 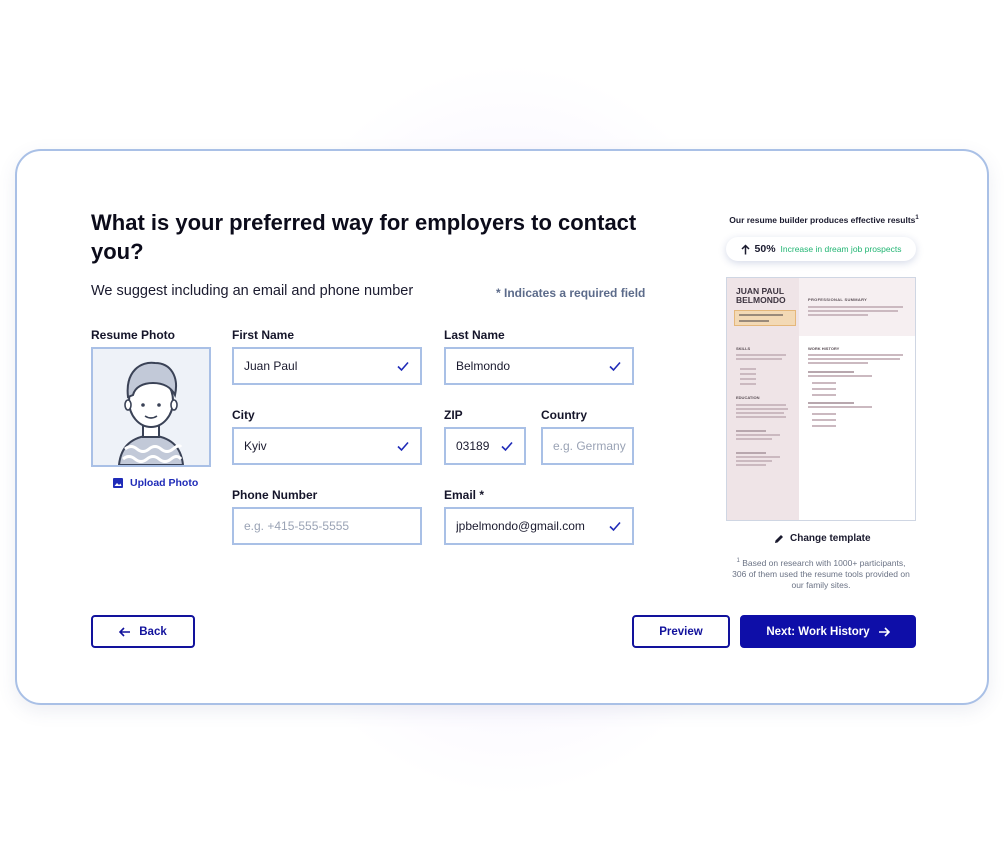 I want to click on resume-name-line2: BELMONDO, so click(x=761, y=300).